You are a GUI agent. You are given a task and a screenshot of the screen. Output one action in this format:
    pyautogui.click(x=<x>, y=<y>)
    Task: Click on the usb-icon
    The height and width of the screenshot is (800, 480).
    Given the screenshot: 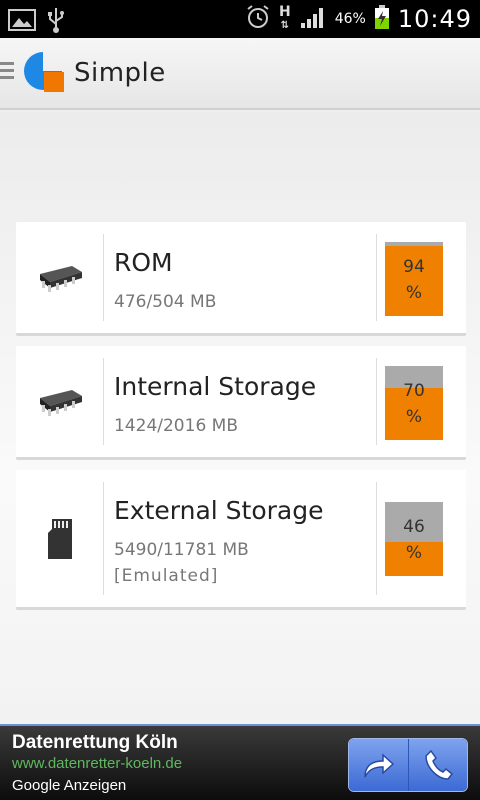 What is the action you would take?
    pyautogui.click(x=56, y=22)
    